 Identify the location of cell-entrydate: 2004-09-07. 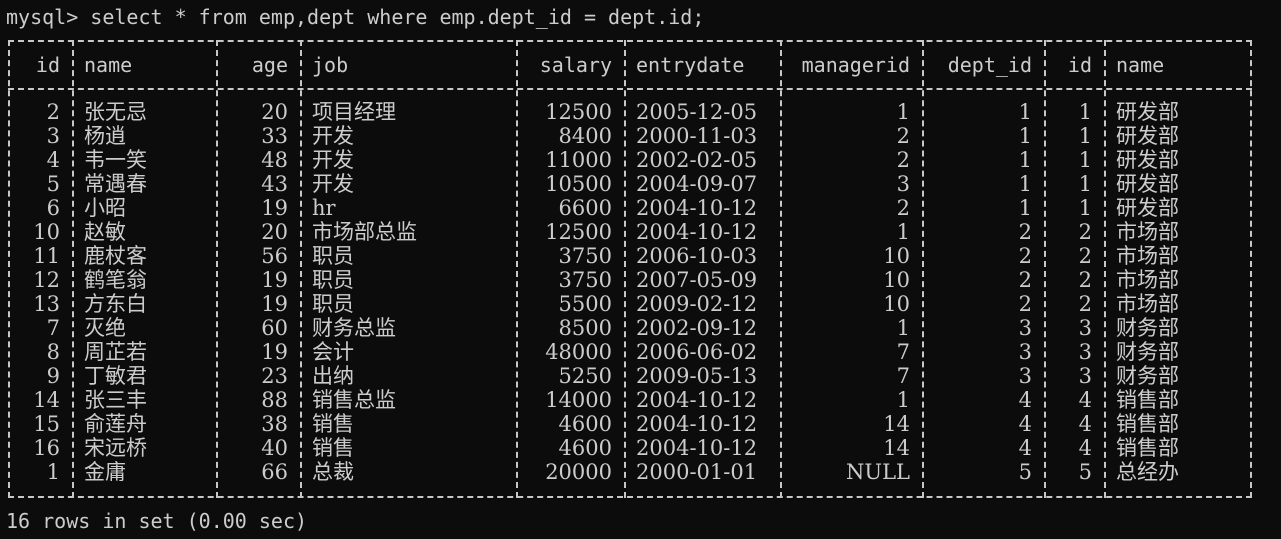
(697, 184).